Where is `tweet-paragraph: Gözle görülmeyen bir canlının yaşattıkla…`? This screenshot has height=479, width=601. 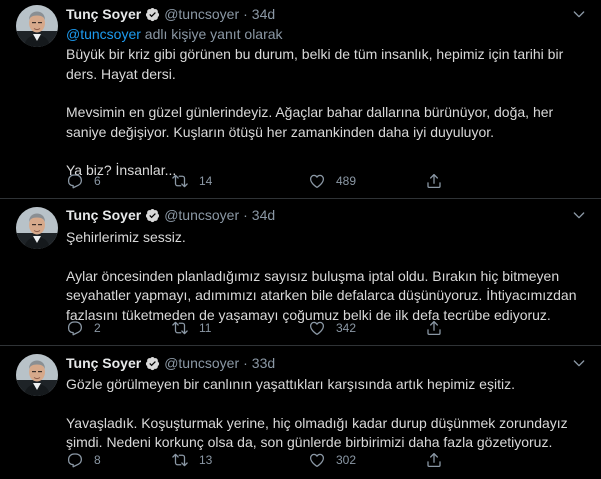
tweet-paragraph: Gözle görülmeyen bir canlının yaşattıkla… is located at coordinates (290, 384).